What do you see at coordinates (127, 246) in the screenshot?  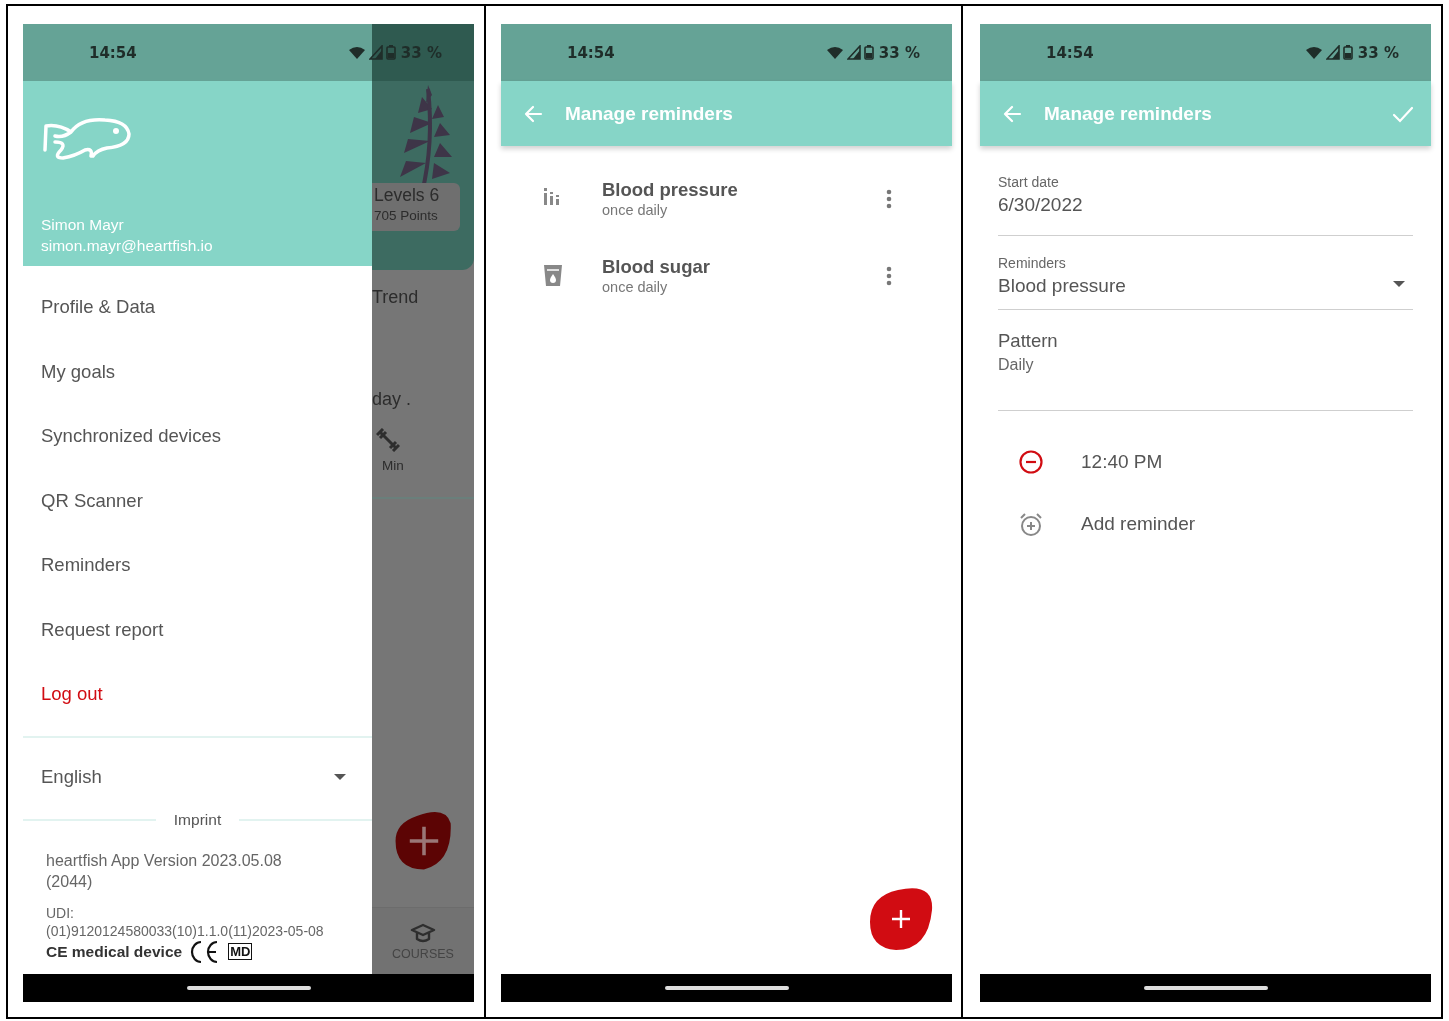 I see `user-email: simon.mayr@heartfish.io` at bounding box center [127, 246].